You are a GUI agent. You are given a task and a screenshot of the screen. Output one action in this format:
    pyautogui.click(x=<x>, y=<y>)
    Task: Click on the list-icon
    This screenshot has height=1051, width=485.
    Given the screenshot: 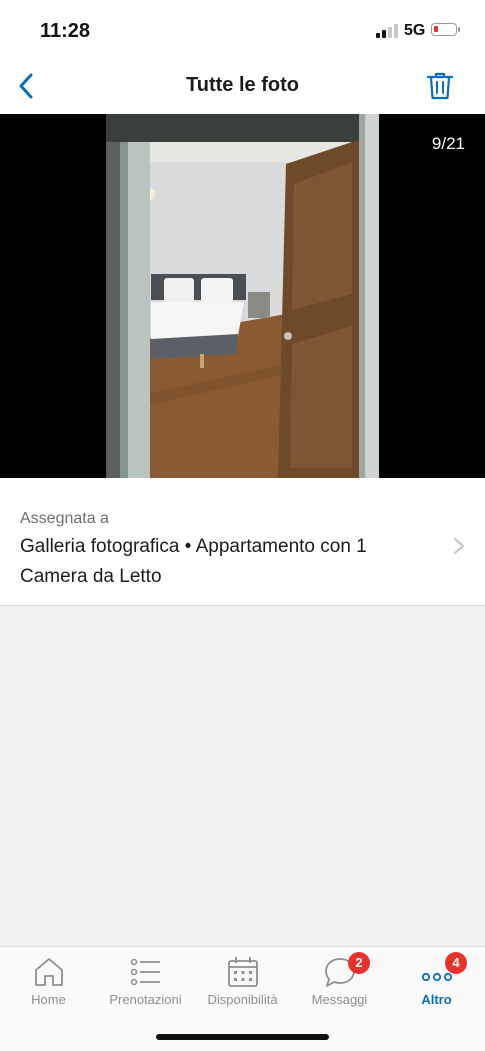 What is the action you would take?
    pyautogui.click(x=145, y=972)
    